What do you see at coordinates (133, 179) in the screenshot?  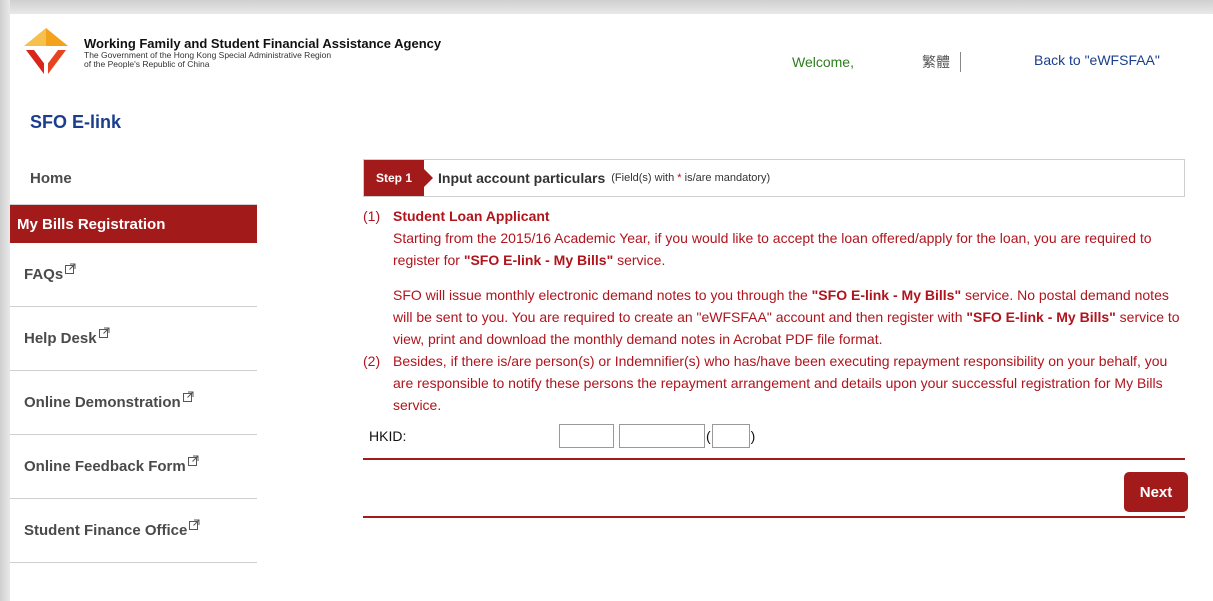 I see `sidebar-item-home: Home` at bounding box center [133, 179].